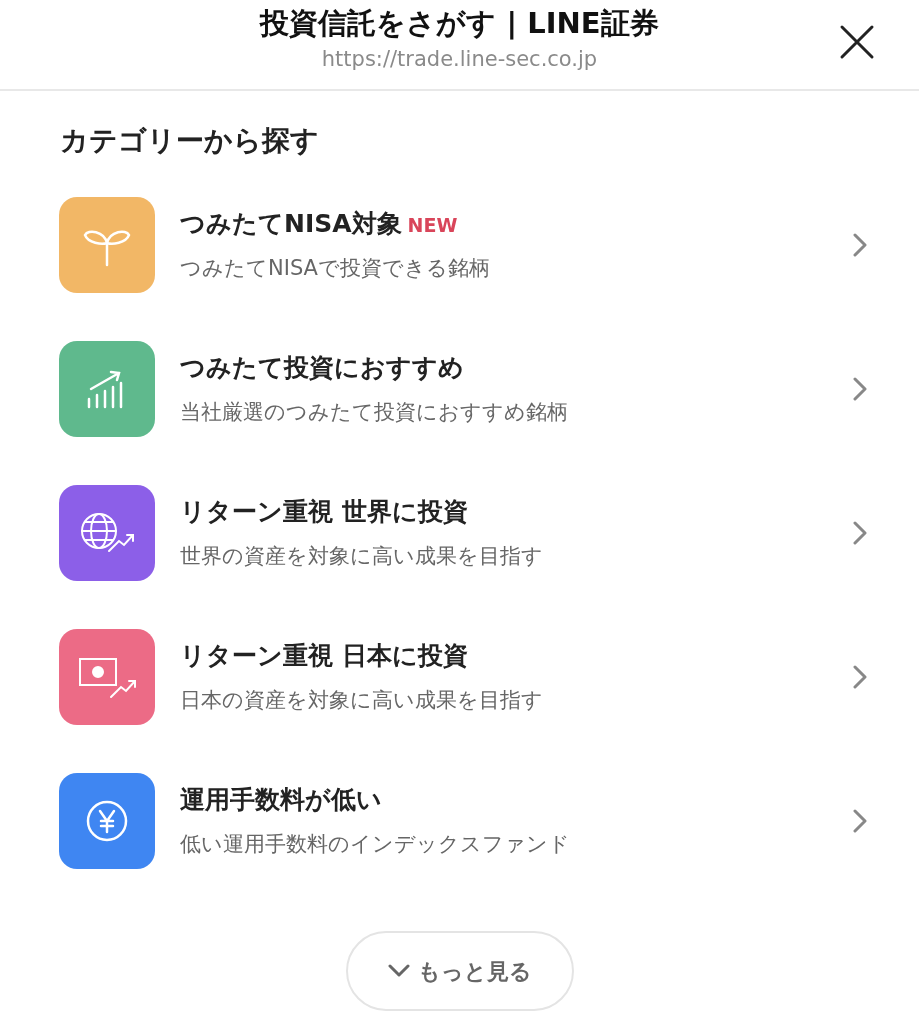 Image resolution: width=919 pixels, height=1024 pixels. Describe the element at coordinates (362, 700) in the screenshot. I see `category-description: 日本の資産を対象に高い成果を目指す` at that location.